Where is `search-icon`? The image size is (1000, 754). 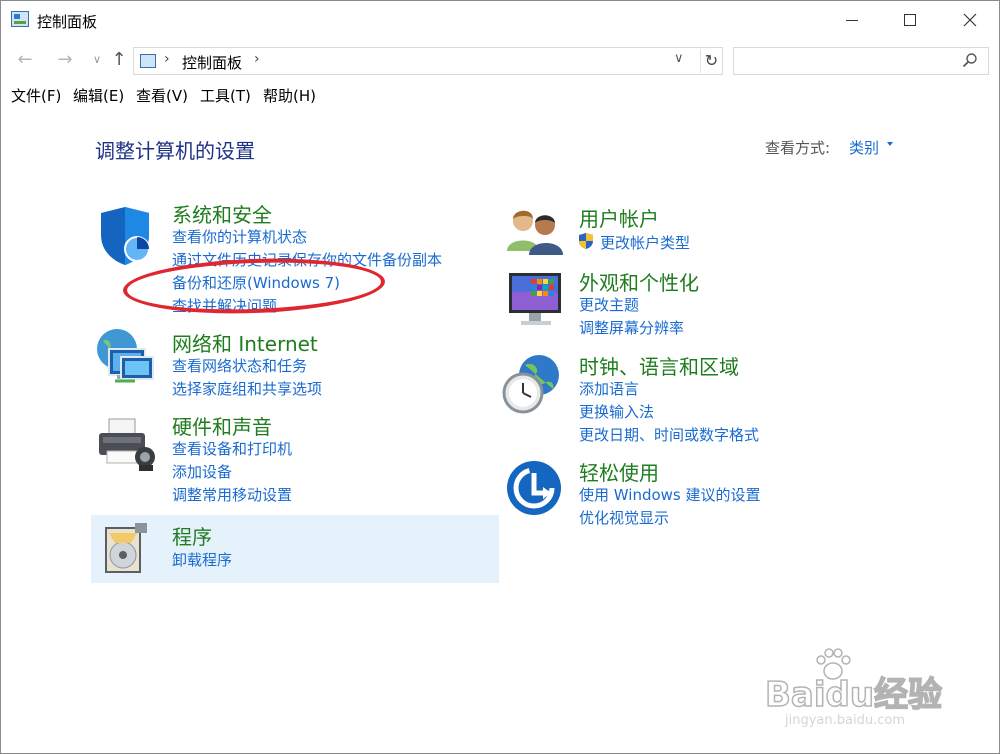
search-icon is located at coordinates (970, 60).